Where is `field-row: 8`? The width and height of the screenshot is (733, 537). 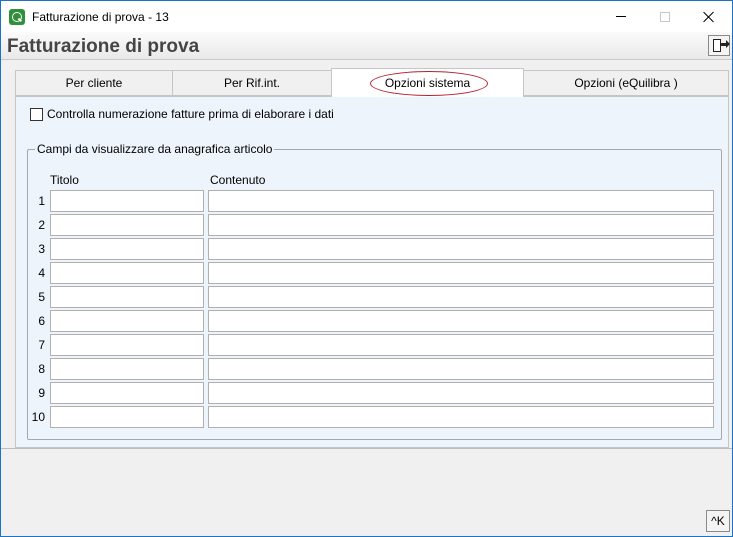
field-row: 8 is located at coordinates (375, 369).